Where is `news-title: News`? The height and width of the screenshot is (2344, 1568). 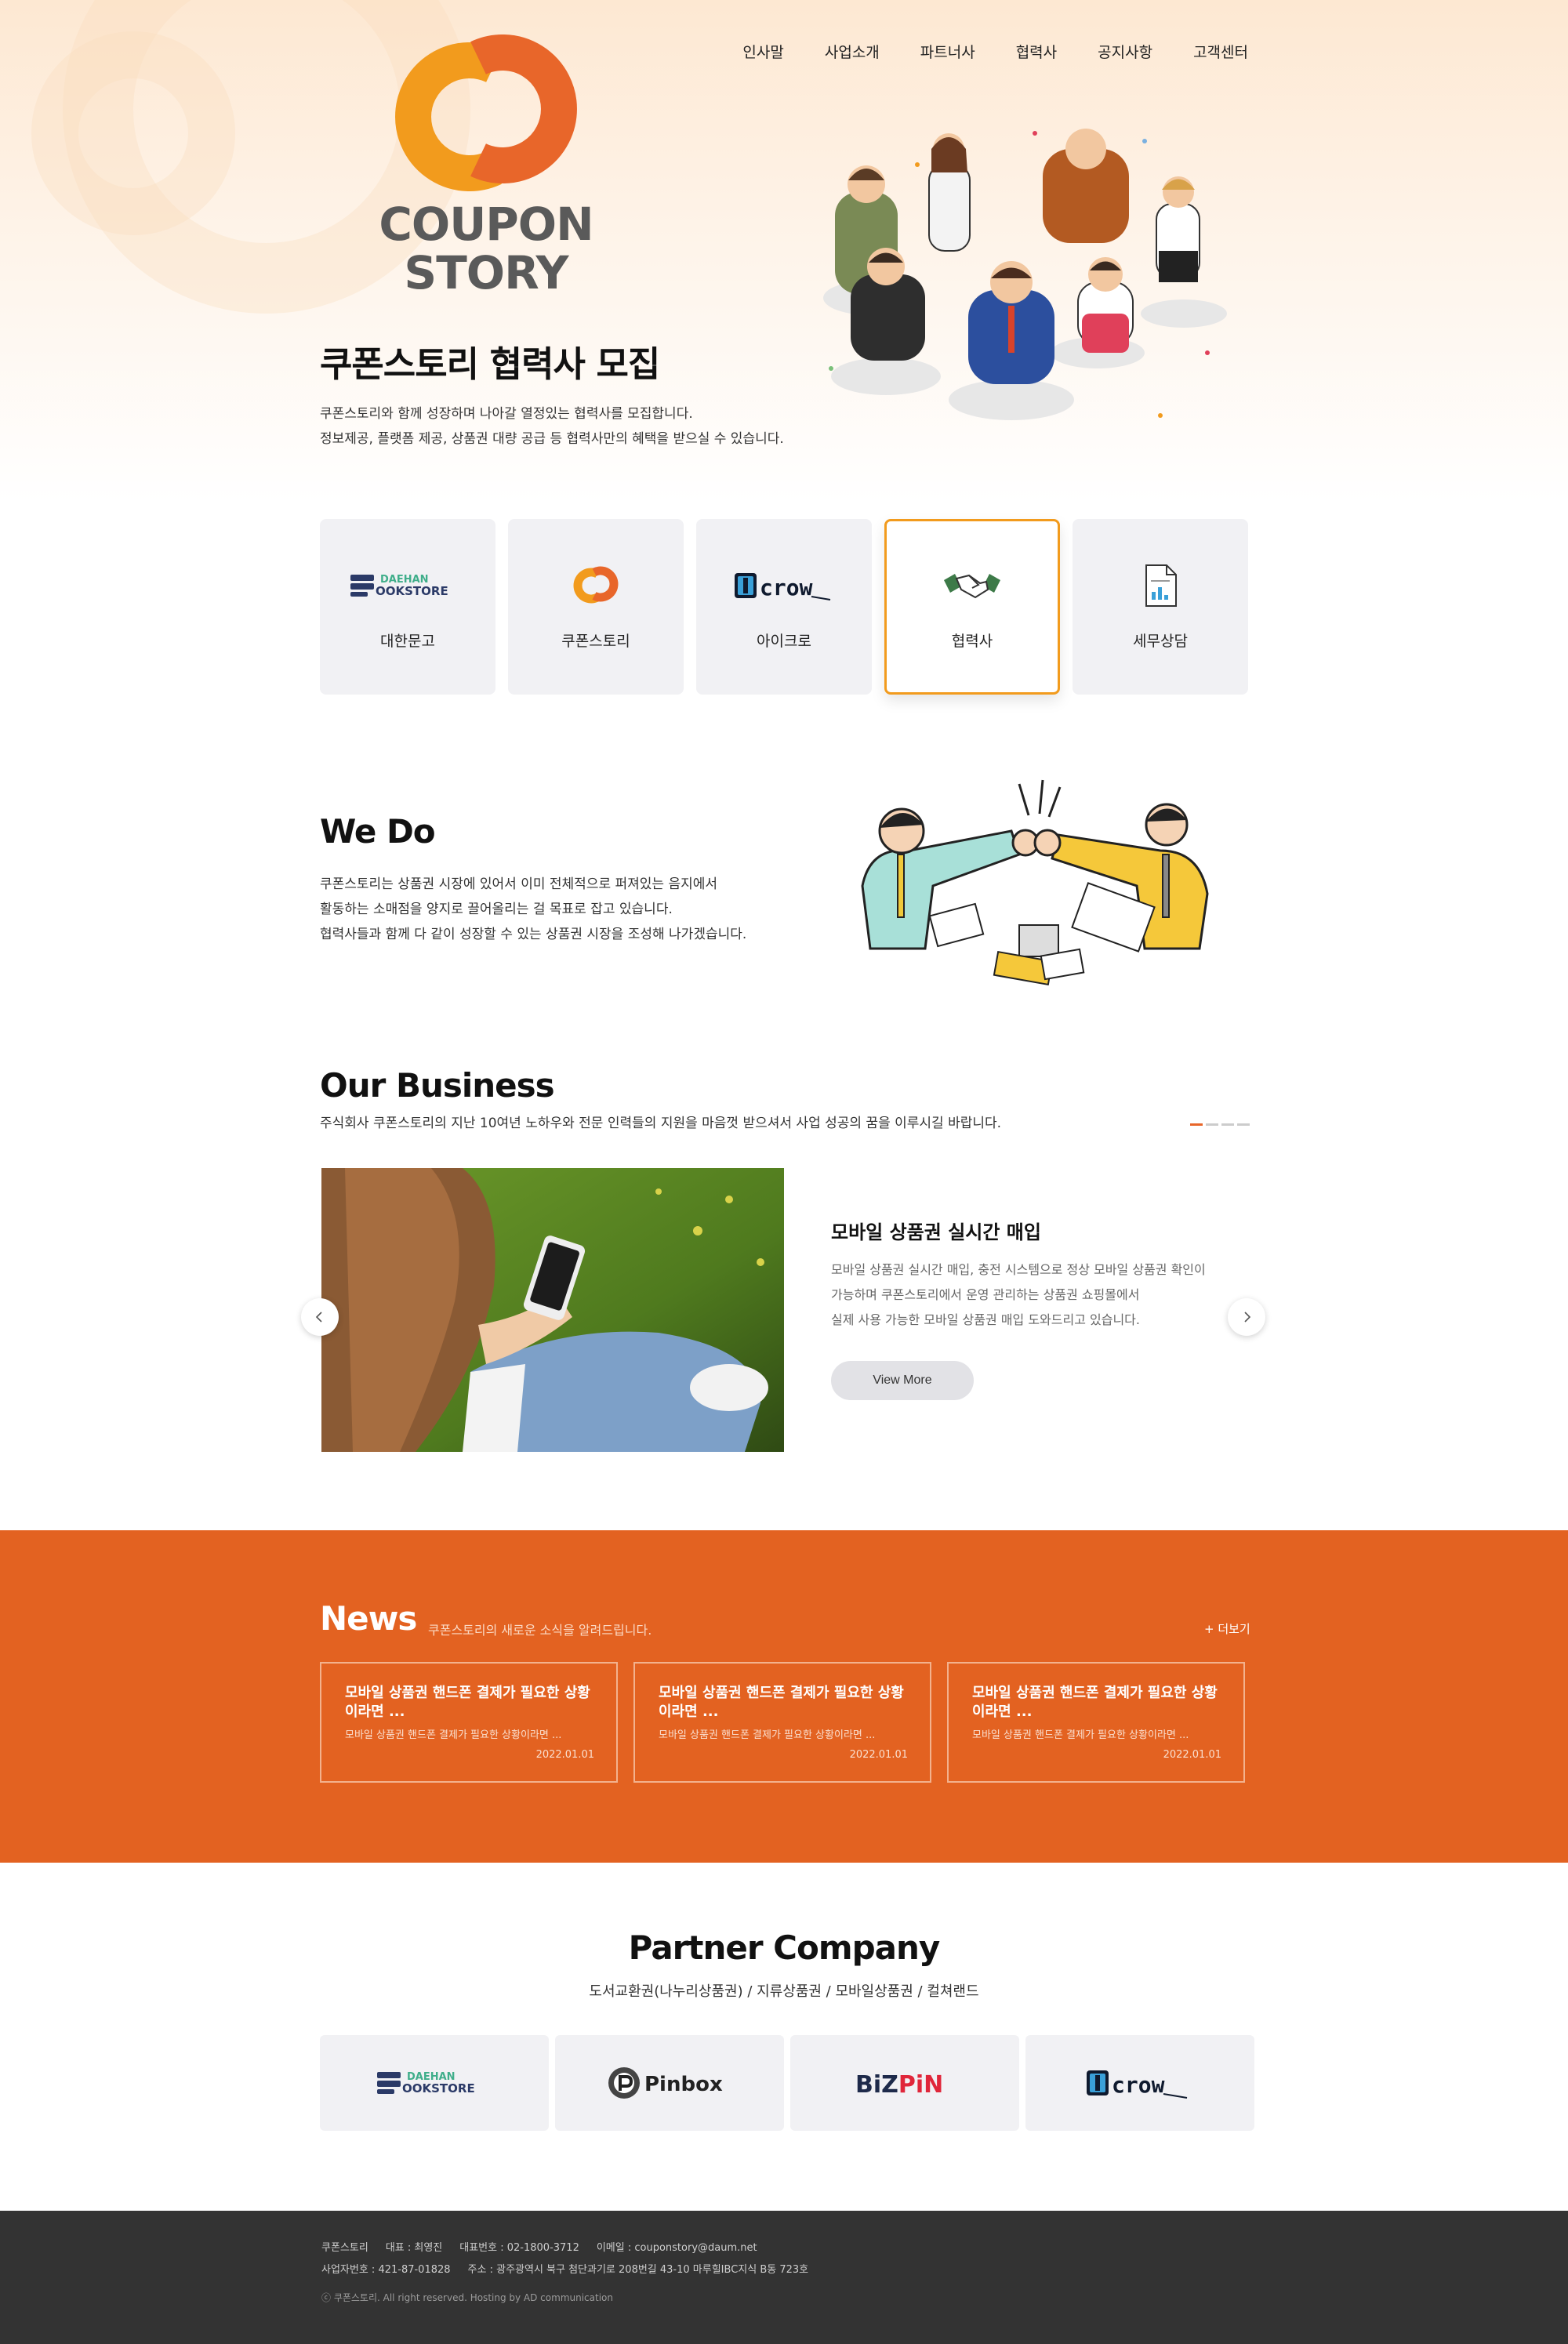 news-title: News is located at coordinates (368, 1618).